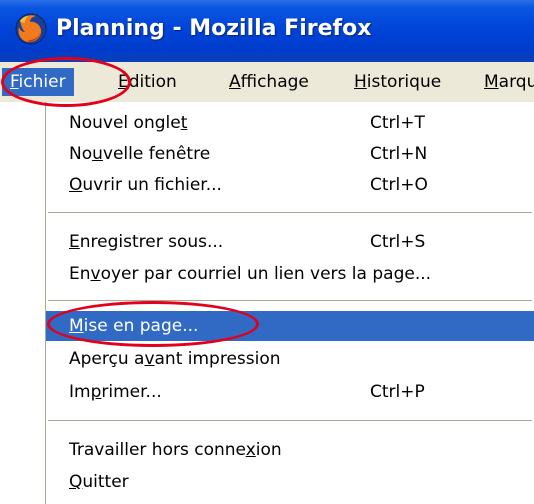  I want to click on menu-item-print: Imprimer... Ctrl+P, so click(290, 392).